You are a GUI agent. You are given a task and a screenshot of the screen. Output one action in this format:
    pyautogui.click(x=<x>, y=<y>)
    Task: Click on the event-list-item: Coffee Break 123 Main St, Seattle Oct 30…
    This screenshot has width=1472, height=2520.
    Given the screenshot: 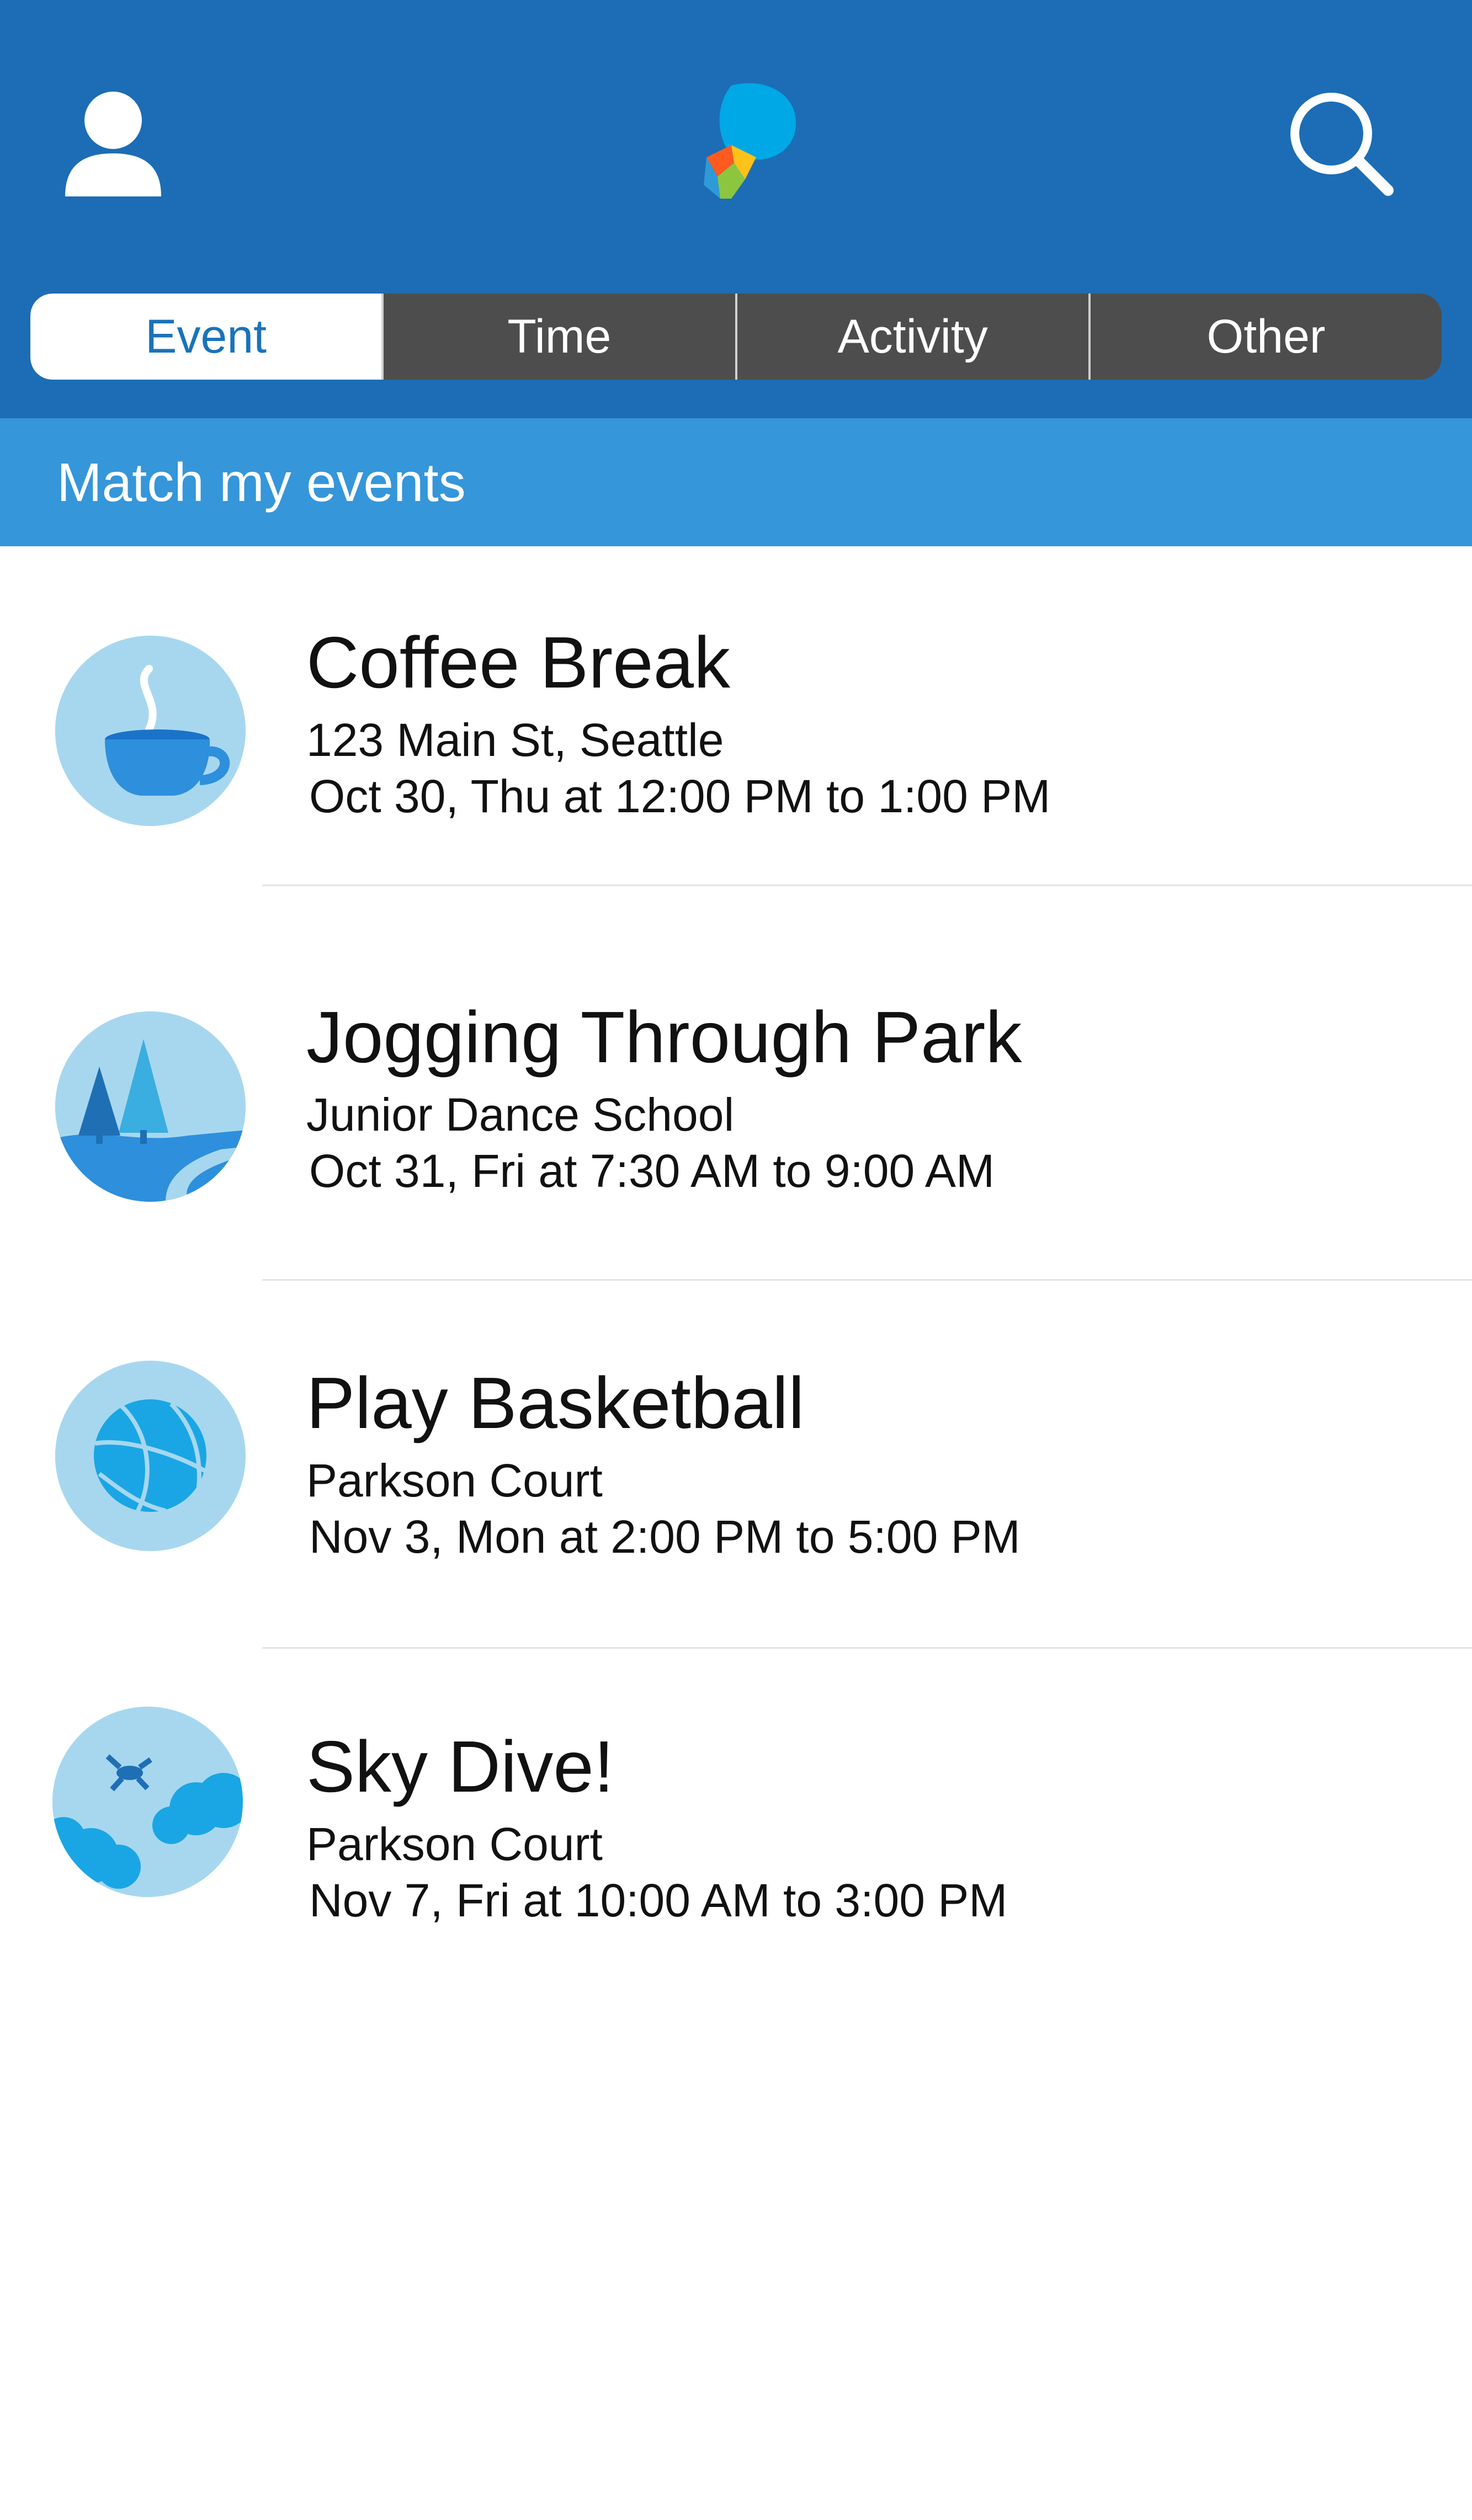 What is the action you would take?
    pyautogui.click(x=736, y=716)
    